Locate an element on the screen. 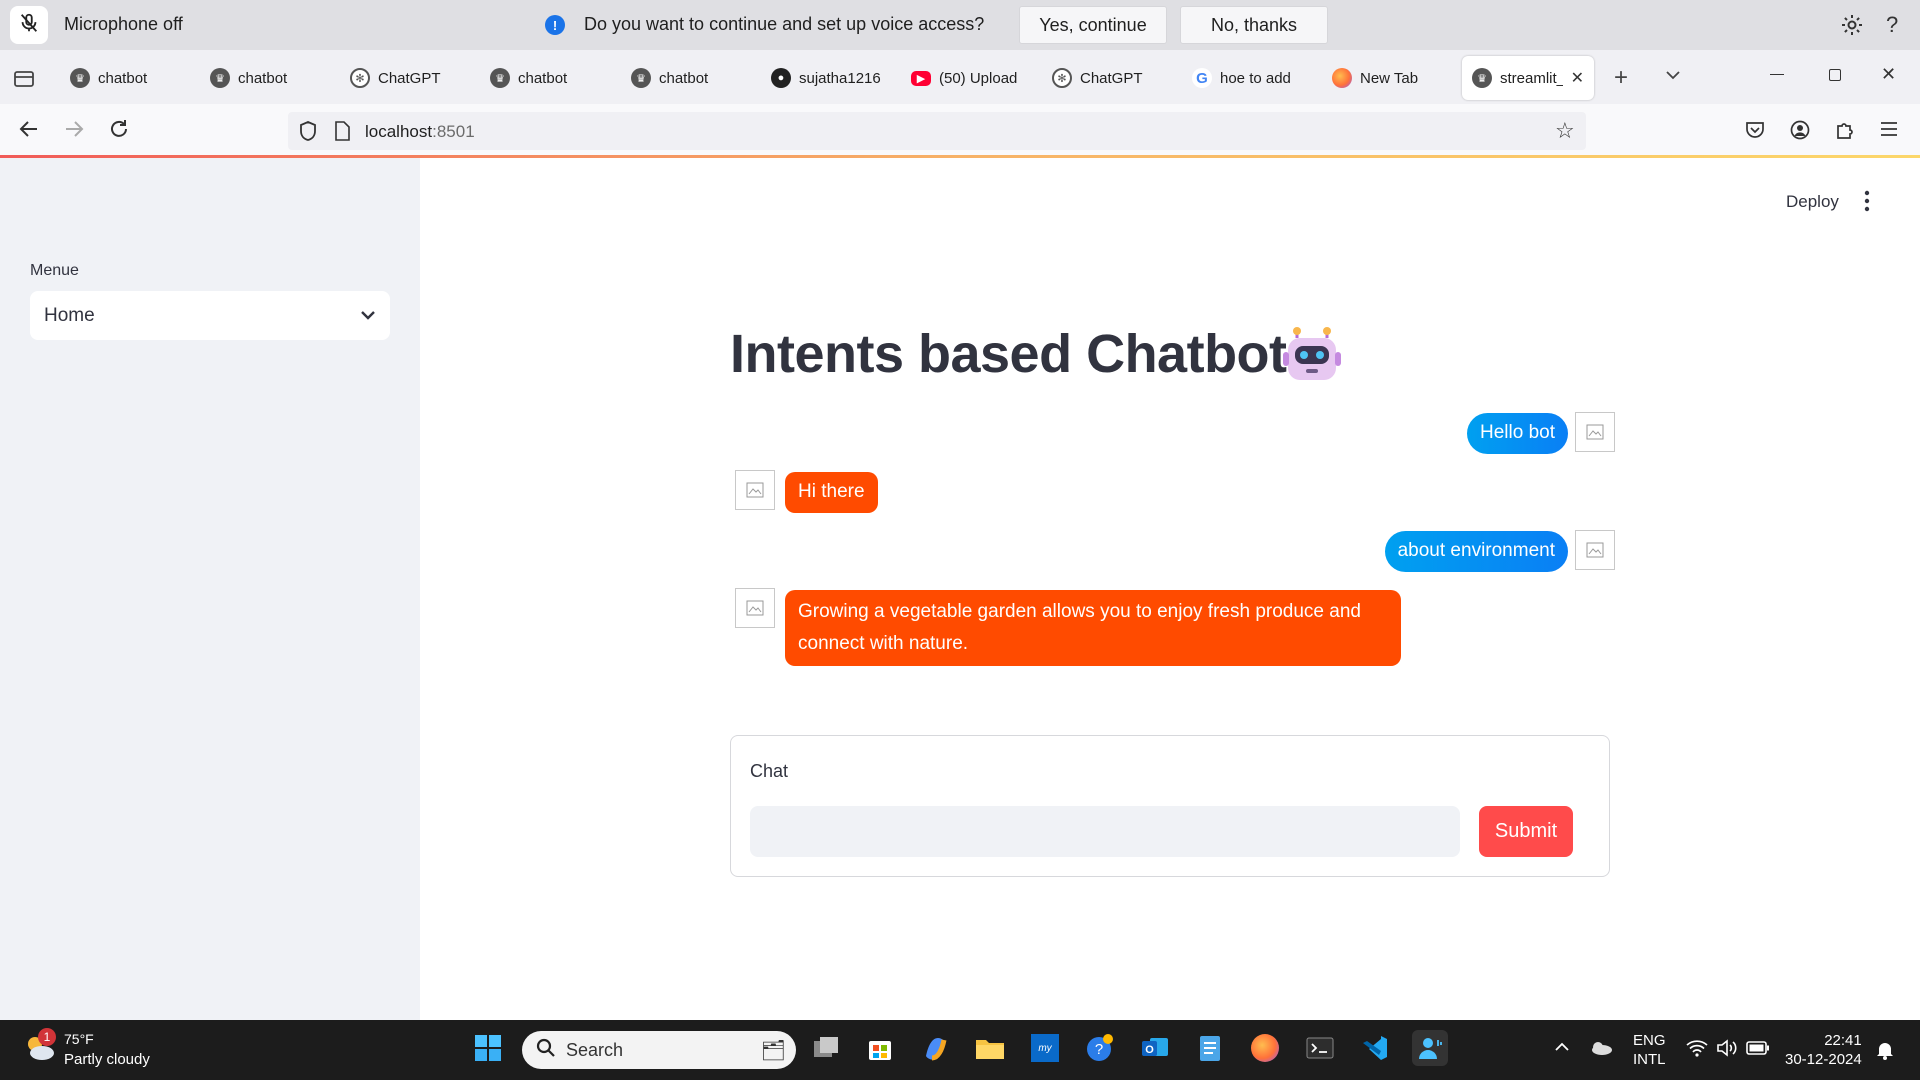  chat-input is located at coordinates (1105, 831).